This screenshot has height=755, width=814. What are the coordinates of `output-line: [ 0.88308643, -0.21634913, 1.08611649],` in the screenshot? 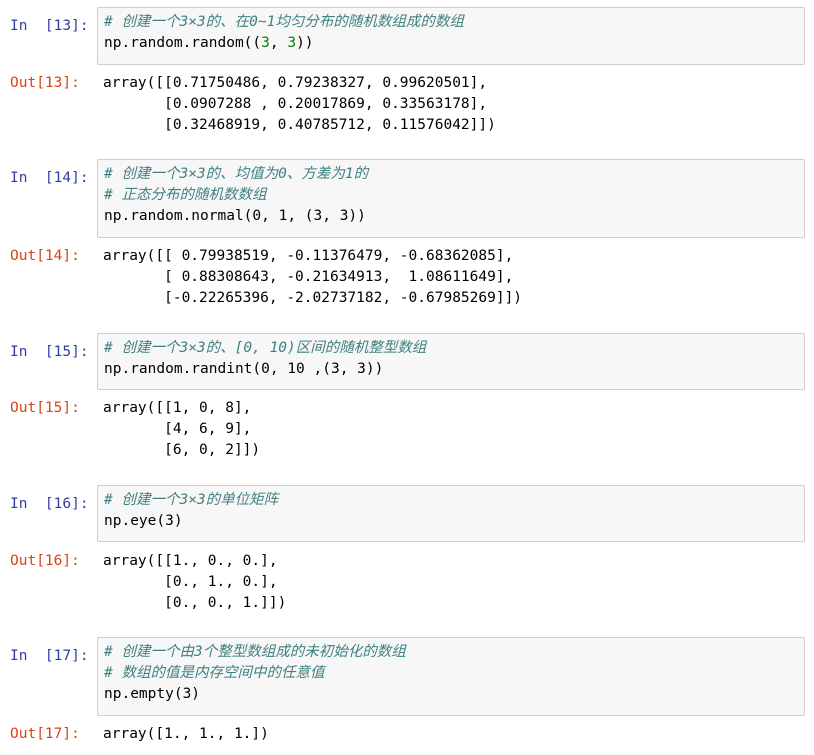 It's located at (308, 277).